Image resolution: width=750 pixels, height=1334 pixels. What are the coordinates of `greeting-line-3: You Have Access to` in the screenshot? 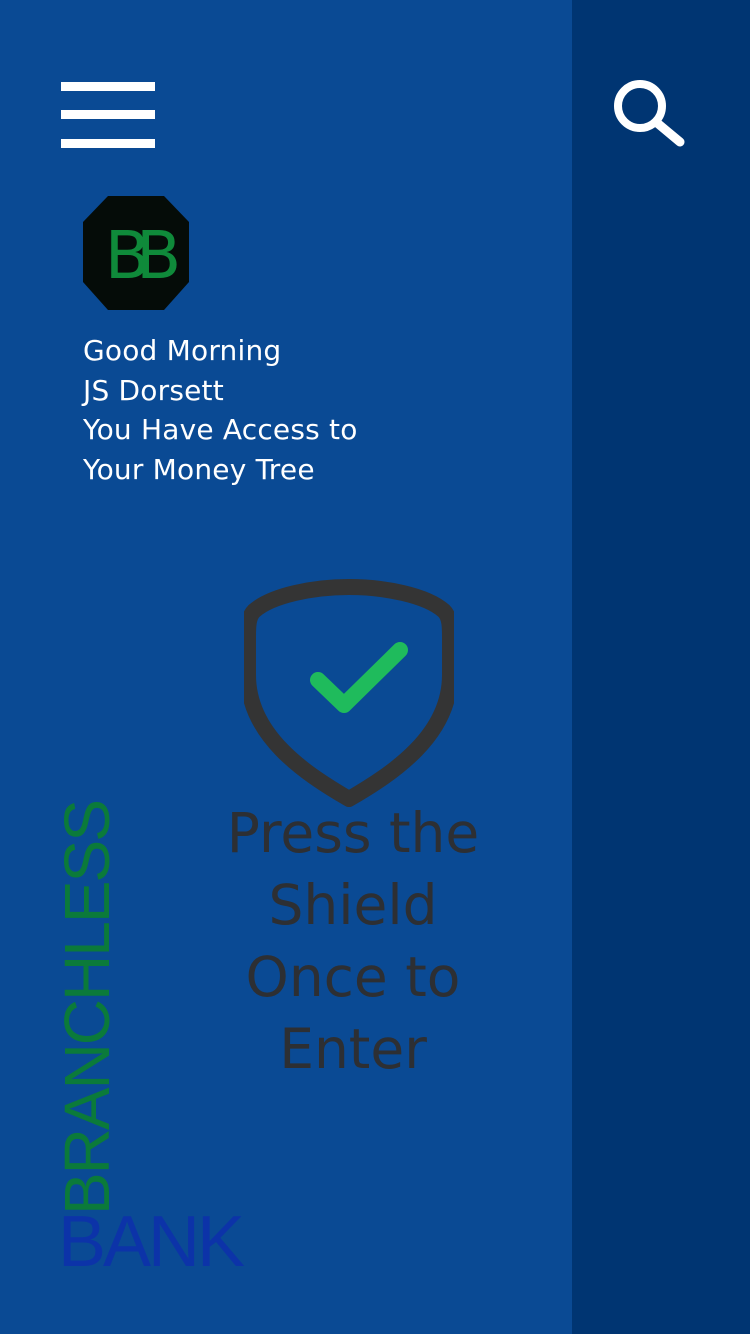 It's located at (220, 429).